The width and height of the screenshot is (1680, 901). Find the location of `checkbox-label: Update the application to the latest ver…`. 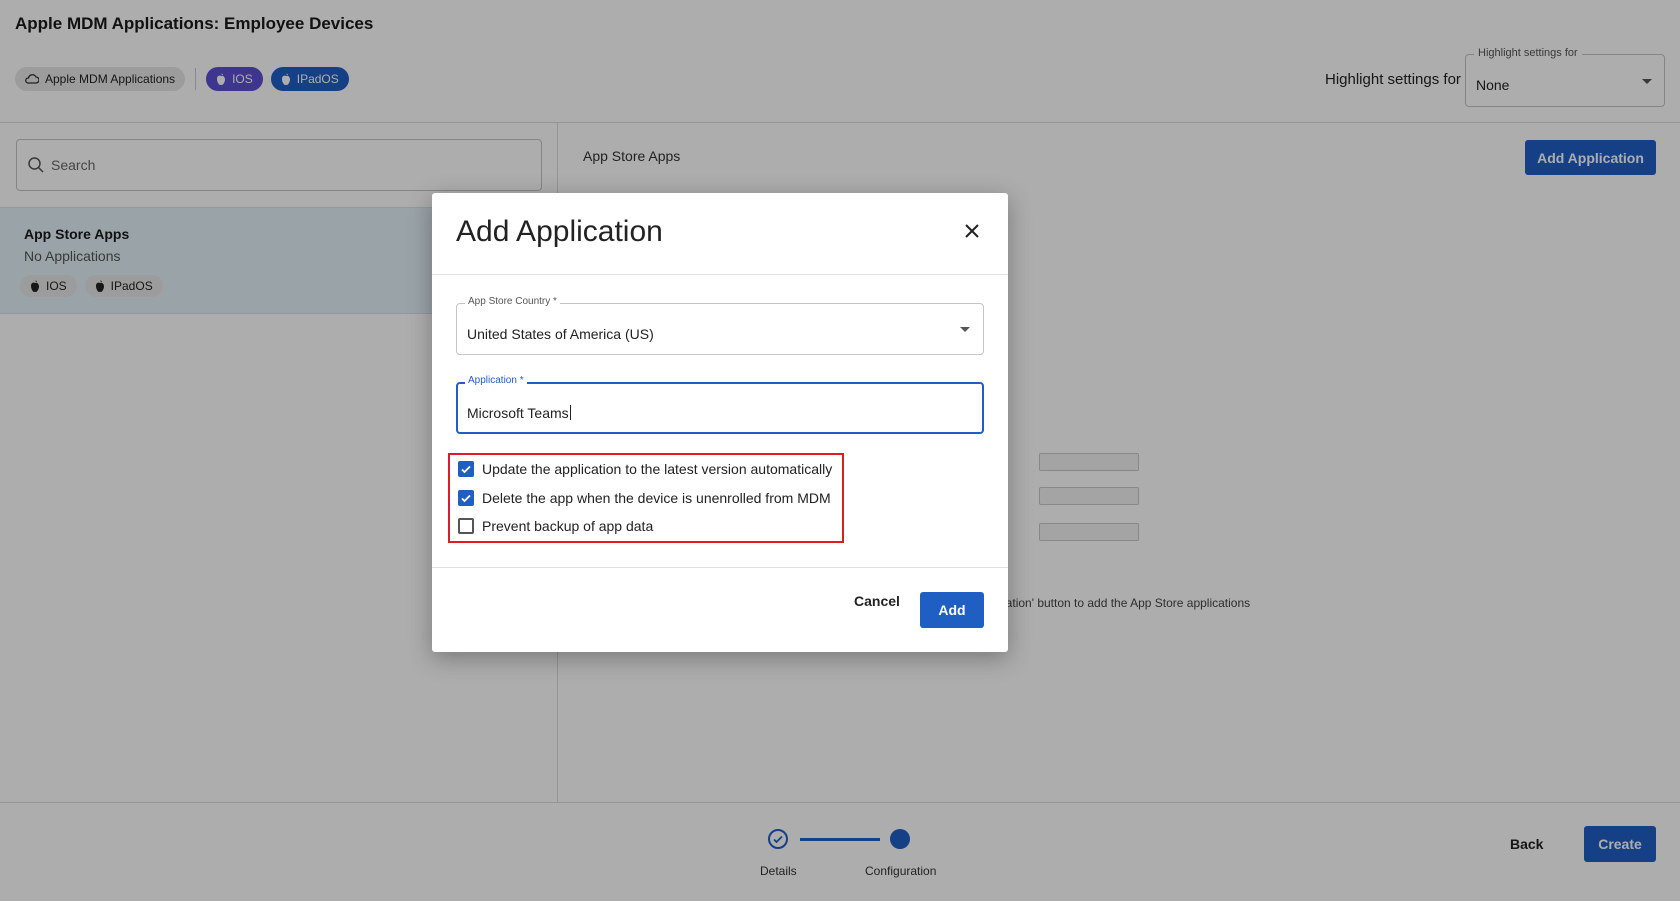

checkbox-label: Update the application to the latest ver… is located at coordinates (657, 469).